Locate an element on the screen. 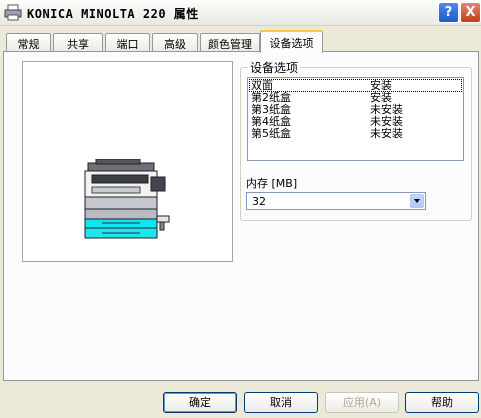 This screenshot has width=481, height=418. list-item: 第2纸盒 安装 is located at coordinates (355, 97).